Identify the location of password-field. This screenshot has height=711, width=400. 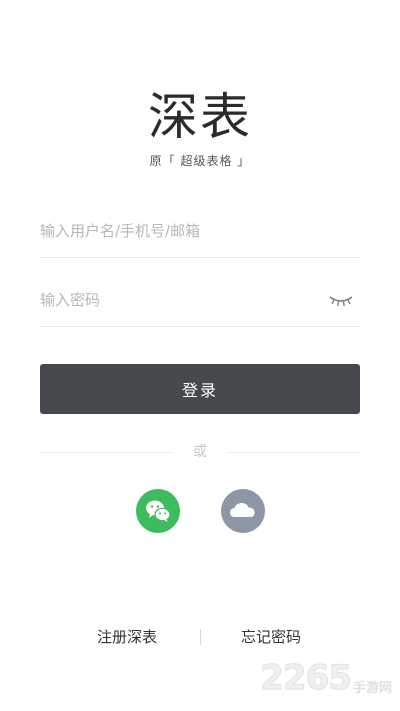
(200, 301).